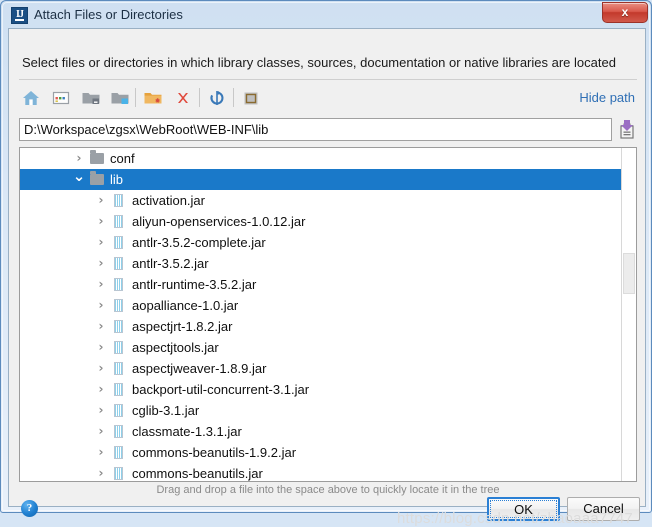 Image resolution: width=652 pixels, height=527 pixels. I want to click on chevron-down-icon: ⌄, so click(79, 179).